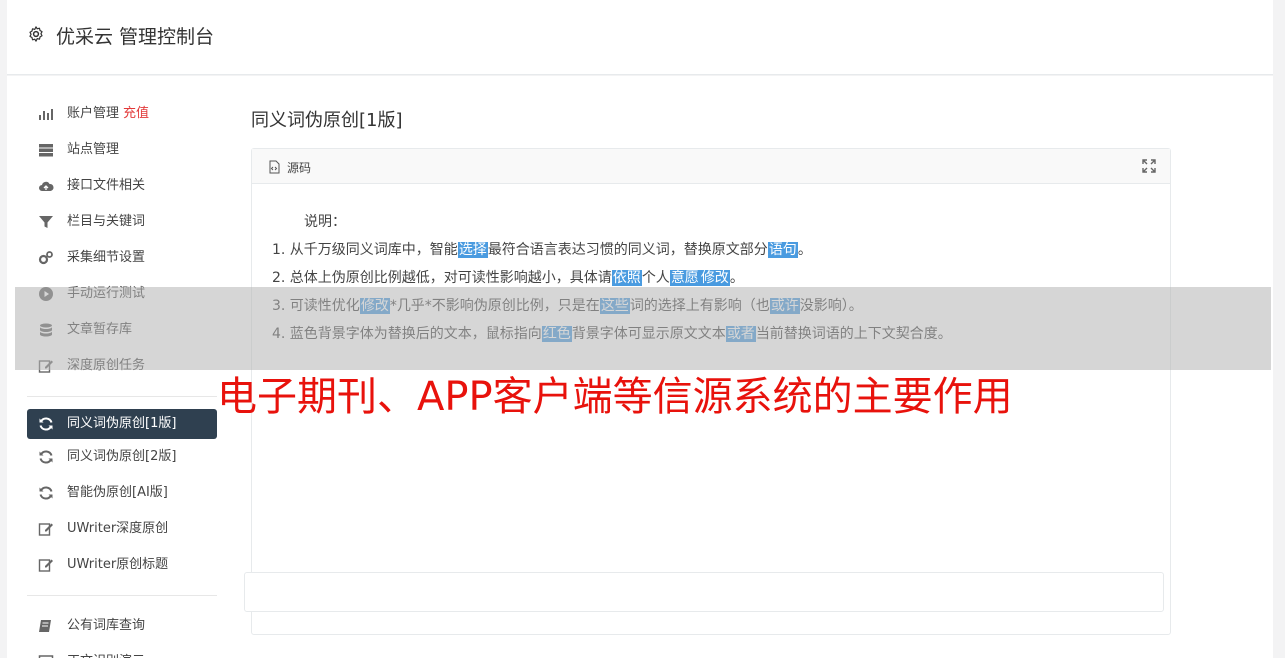 The height and width of the screenshot is (658, 1285). Describe the element at coordinates (299, 168) in the screenshot. I see `panel-label: 源码` at that location.